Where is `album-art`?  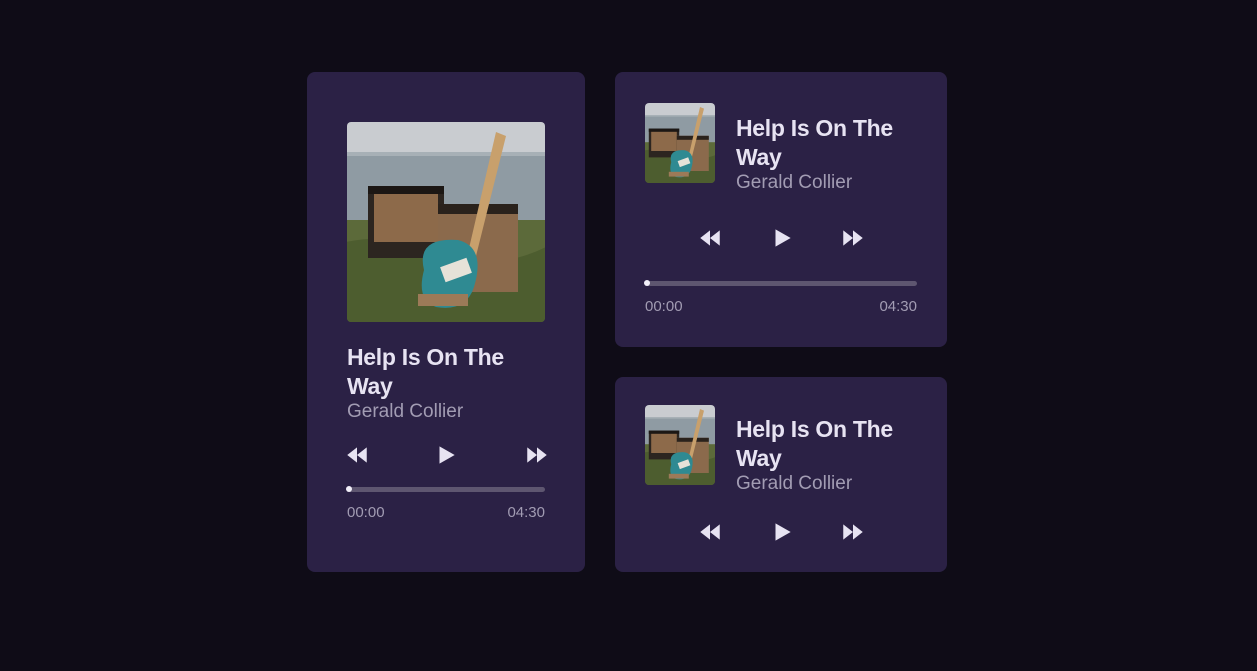
album-art is located at coordinates (446, 222).